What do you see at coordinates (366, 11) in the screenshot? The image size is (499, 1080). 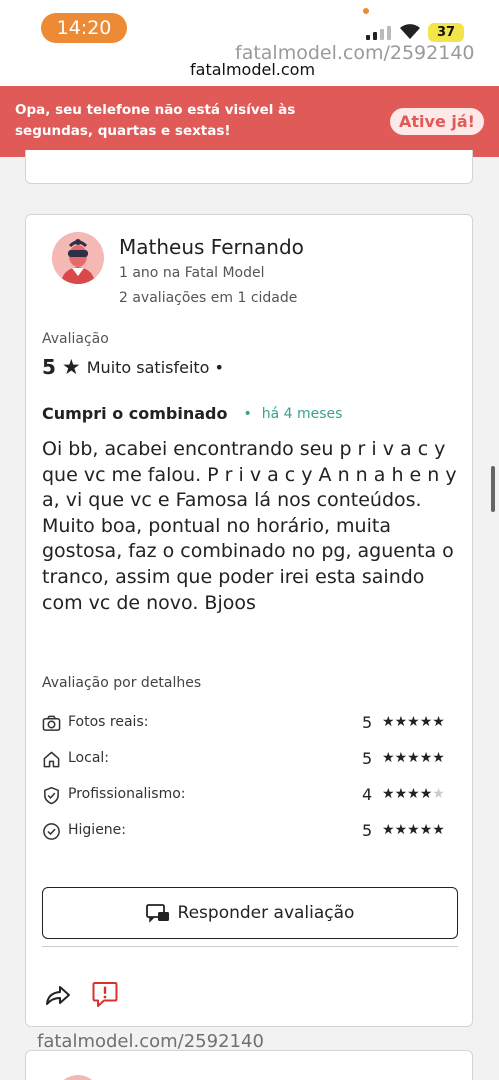 I see `privacy-indicator-dot` at bounding box center [366, 11].